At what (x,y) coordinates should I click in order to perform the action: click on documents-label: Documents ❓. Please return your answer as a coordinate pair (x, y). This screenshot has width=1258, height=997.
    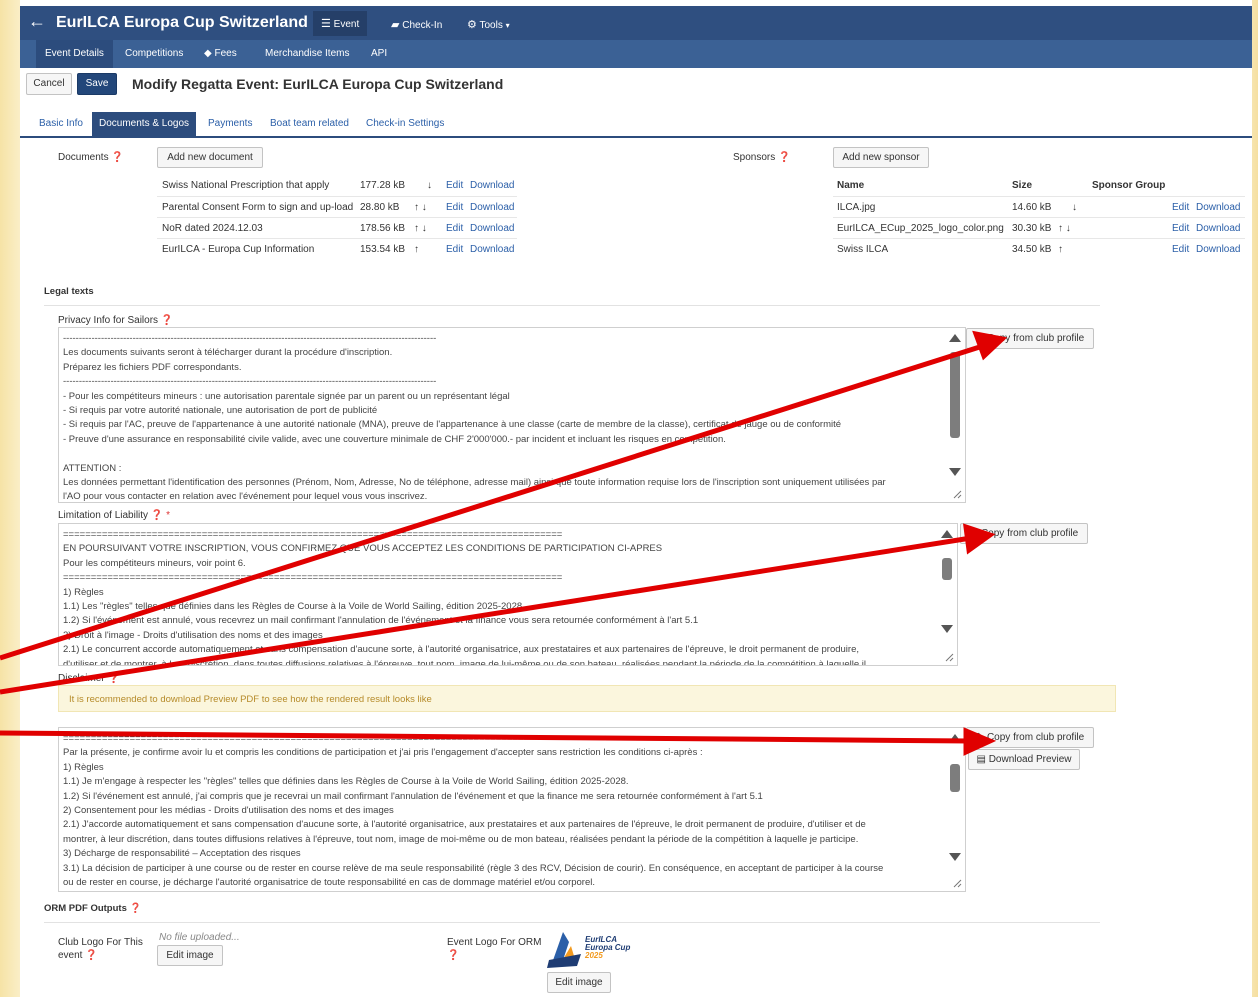
    Looking at the image, I should click on (91, 157).